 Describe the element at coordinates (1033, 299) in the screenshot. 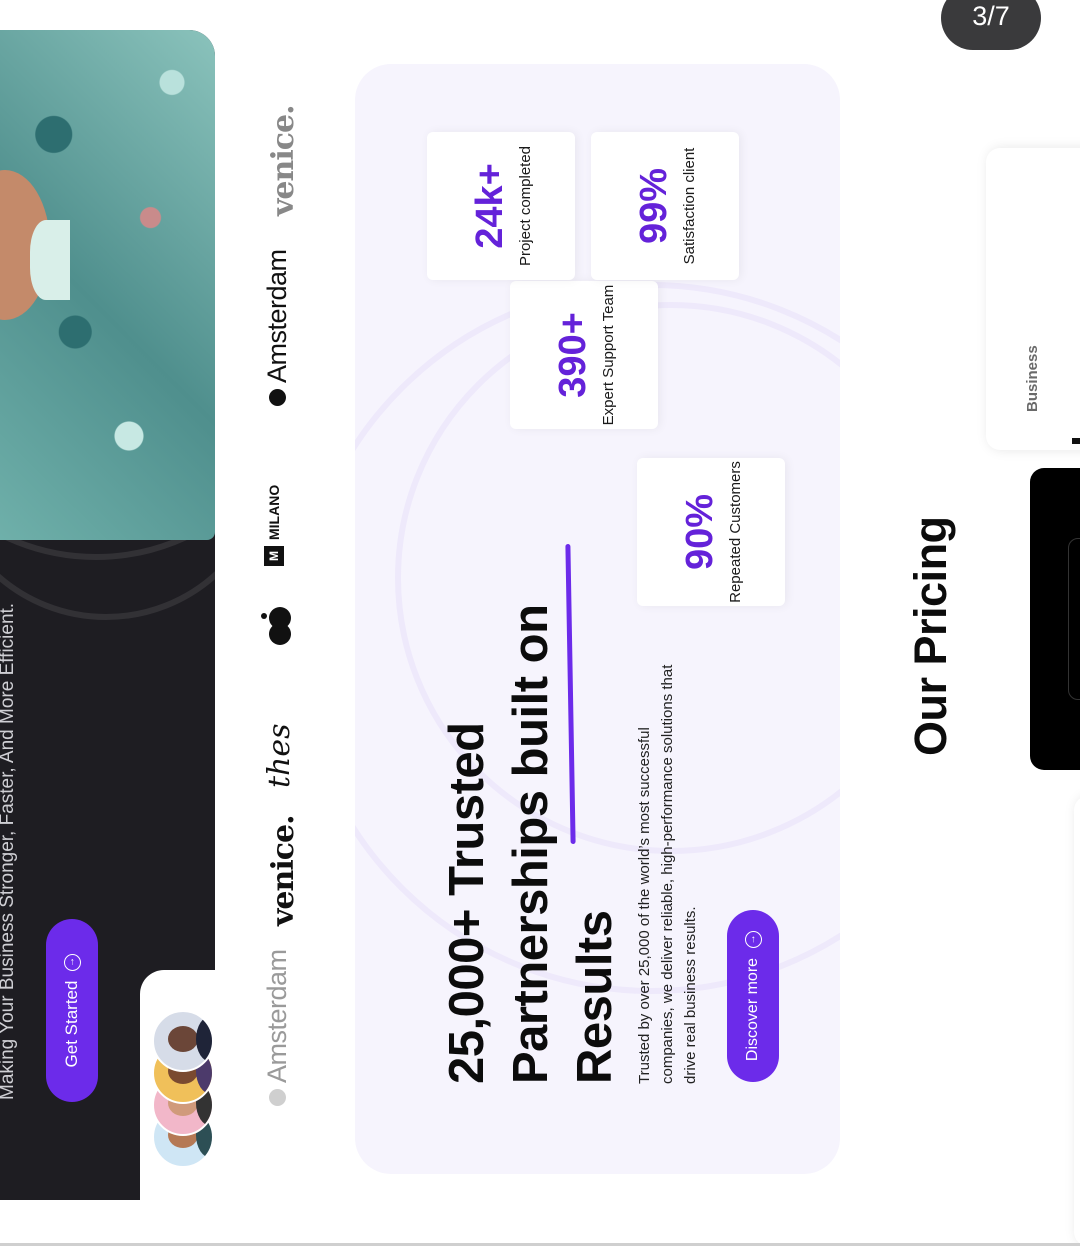

I see `pricing-card-business: Business` at that location.